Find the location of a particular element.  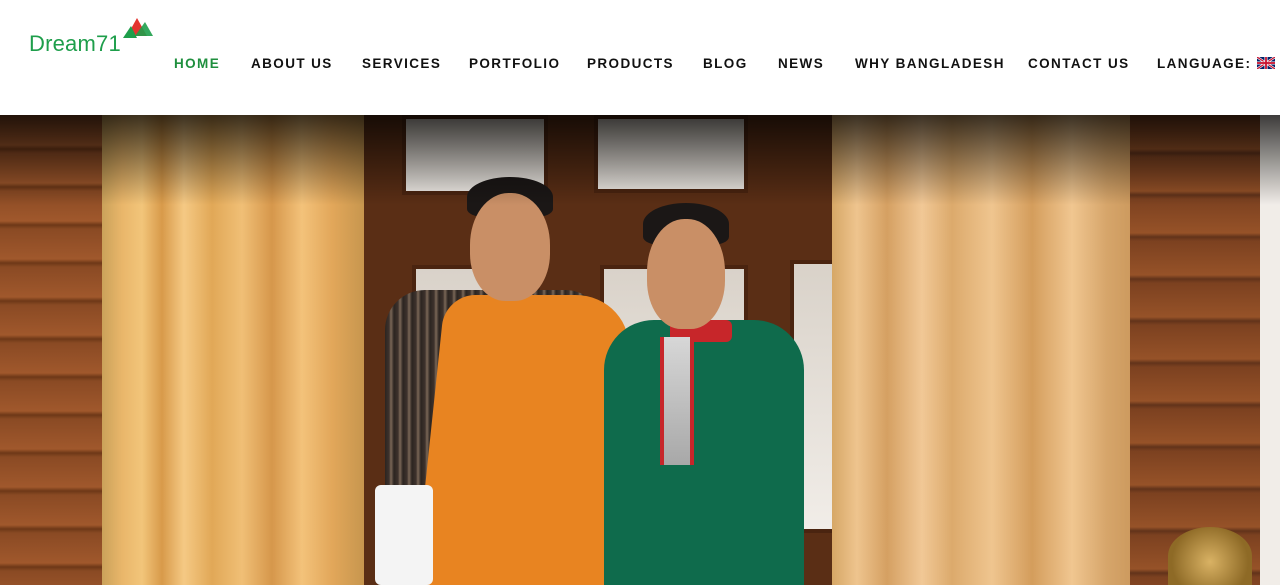

nav-about-us: ABOUT US is located at coordinates (292, 63).